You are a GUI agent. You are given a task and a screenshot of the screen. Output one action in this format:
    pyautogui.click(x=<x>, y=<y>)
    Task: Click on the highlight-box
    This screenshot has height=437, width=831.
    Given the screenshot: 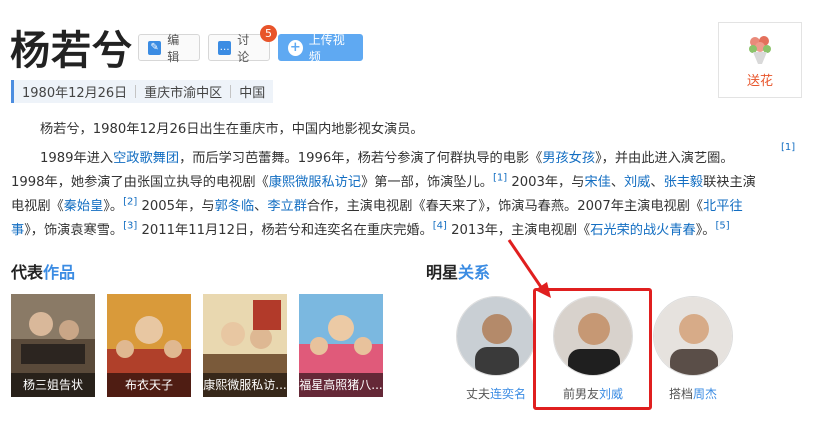 What is the action you would take?
    pyautogui.click(x=592, y=349)
    